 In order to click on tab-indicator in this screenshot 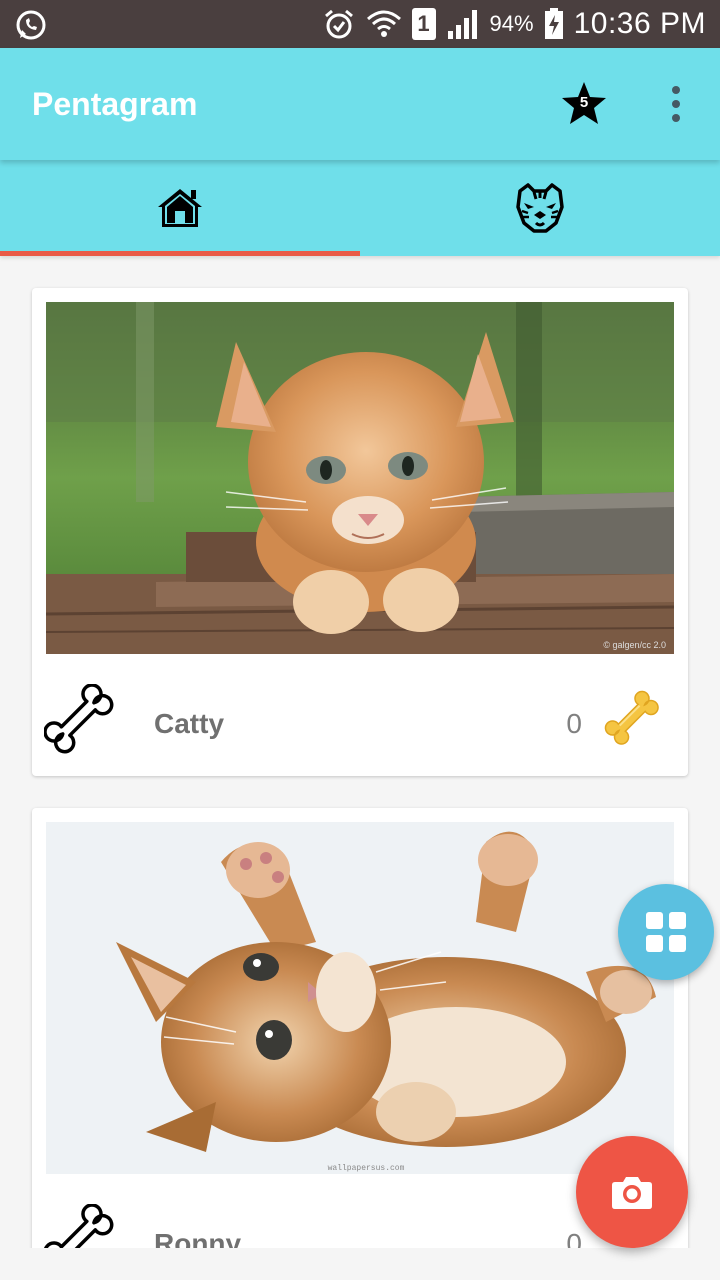, I will do `click(180, 253)`.